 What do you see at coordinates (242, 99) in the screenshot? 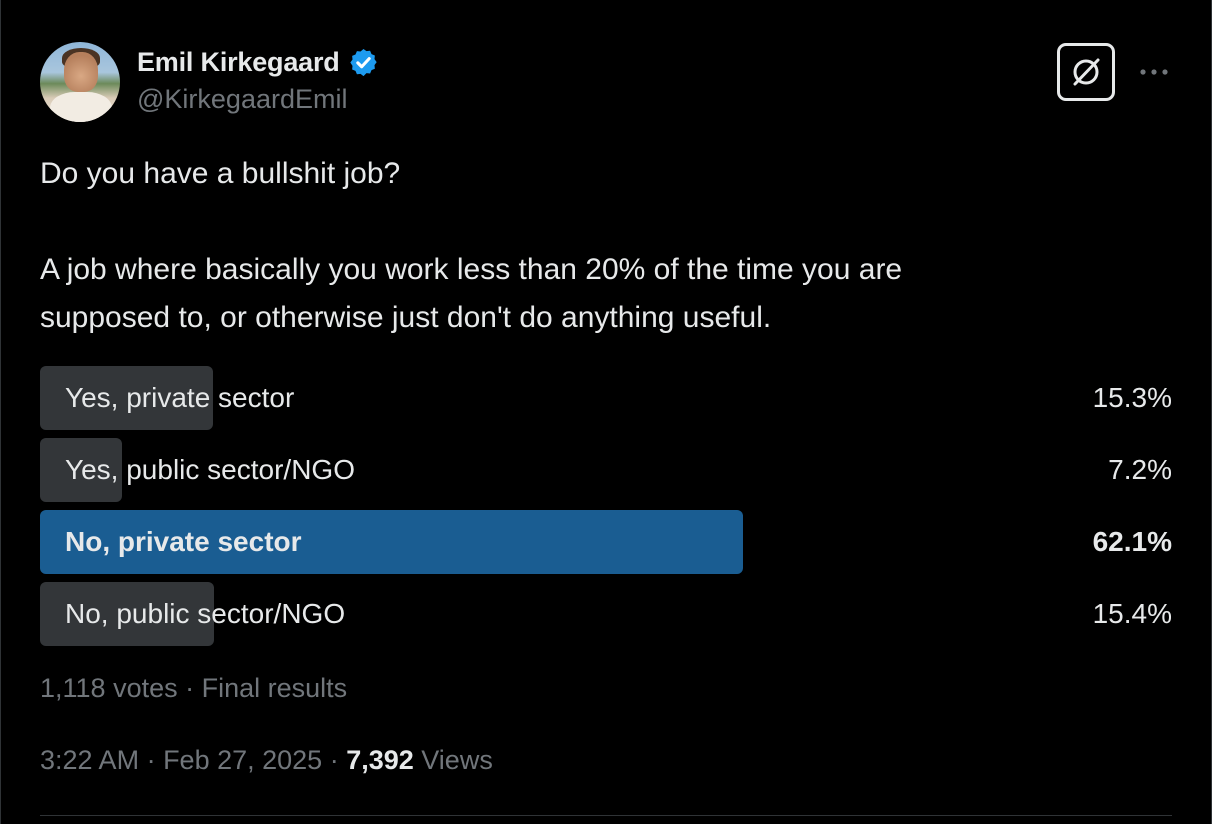
I see `author-handle: @KirkegaardEmil` at bounding box center [242, 99].